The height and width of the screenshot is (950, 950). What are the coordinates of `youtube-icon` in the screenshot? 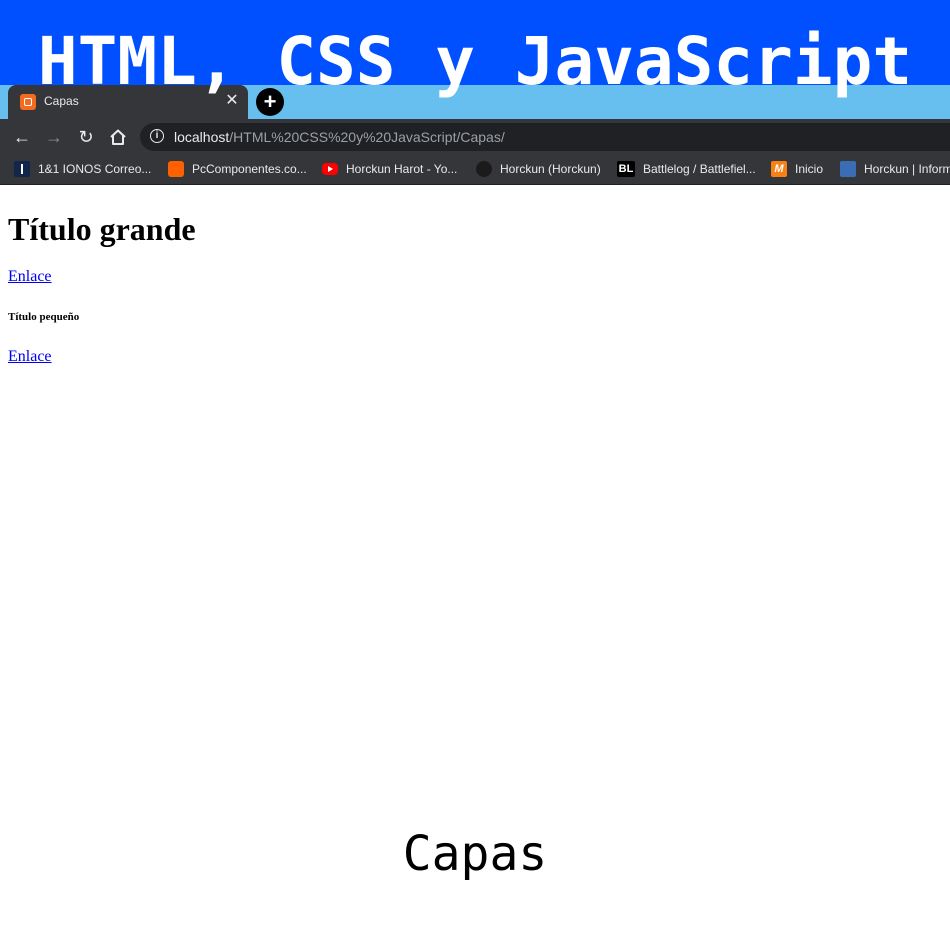 It's located at (330, 168).